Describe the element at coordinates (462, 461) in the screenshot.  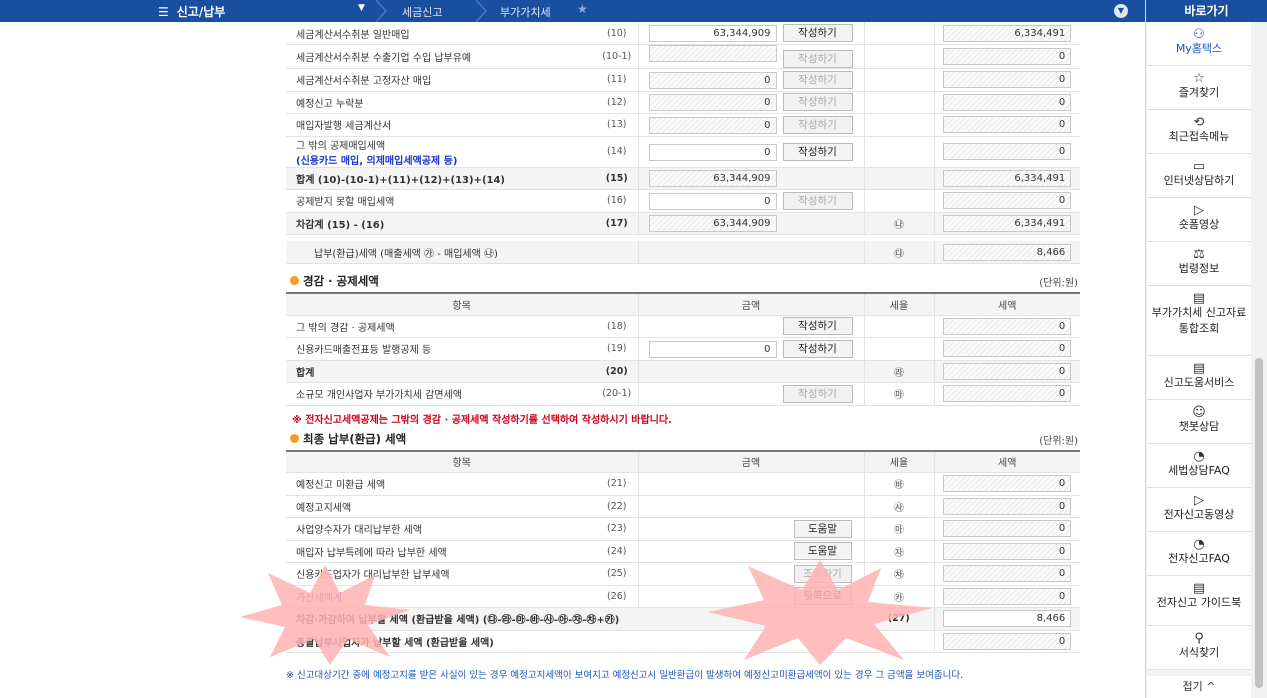
I see `col-header-item: 항목` at that location.